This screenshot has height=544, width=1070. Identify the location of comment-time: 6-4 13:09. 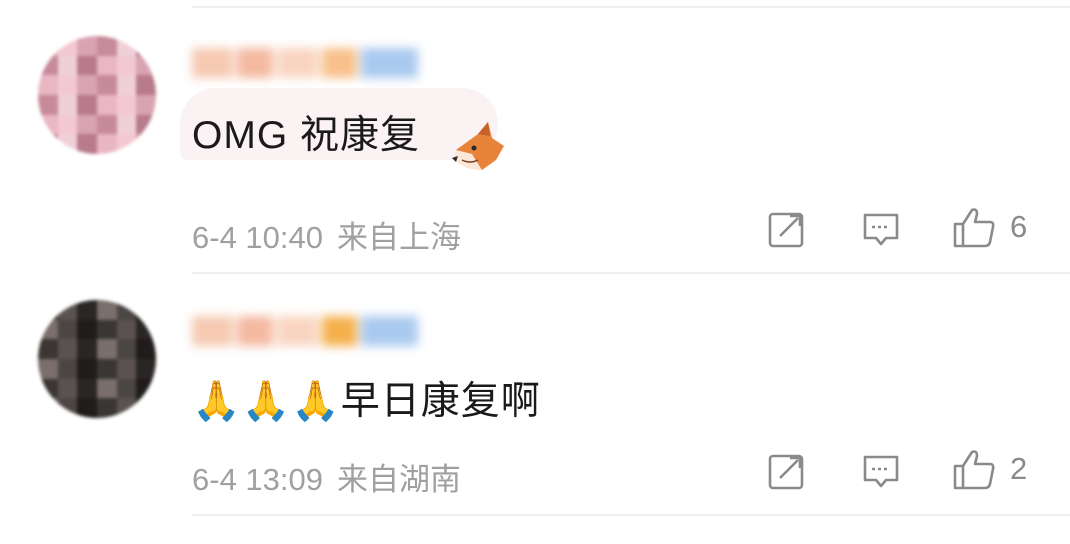
(257, 479).